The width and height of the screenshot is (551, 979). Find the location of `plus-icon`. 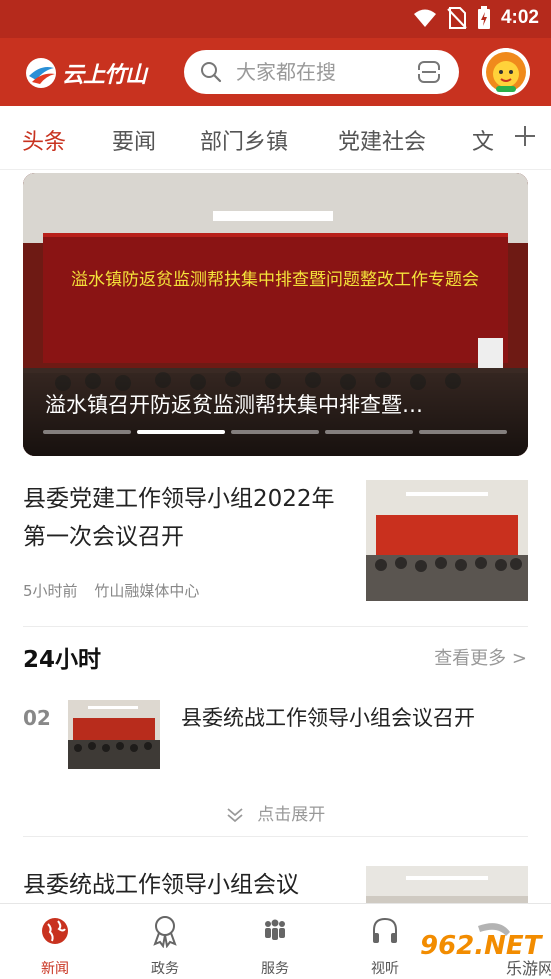

plus-icon is located at coordinates (525, 136).